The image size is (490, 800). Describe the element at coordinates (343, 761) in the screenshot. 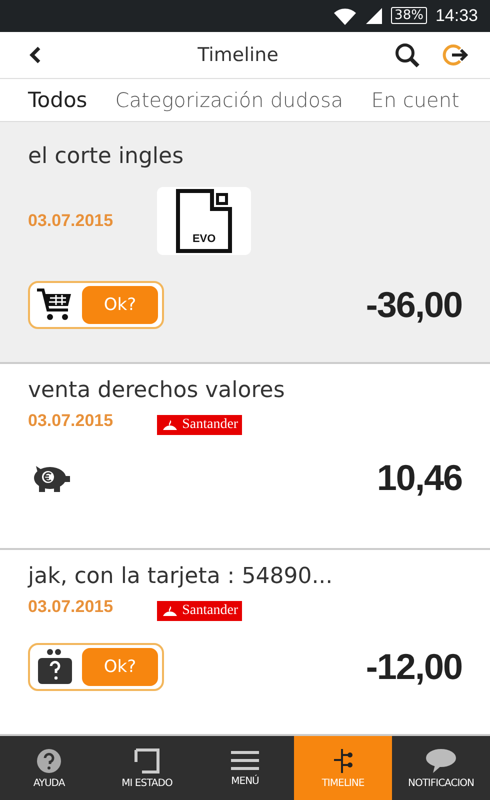

I see `timeline-icon` at that location.